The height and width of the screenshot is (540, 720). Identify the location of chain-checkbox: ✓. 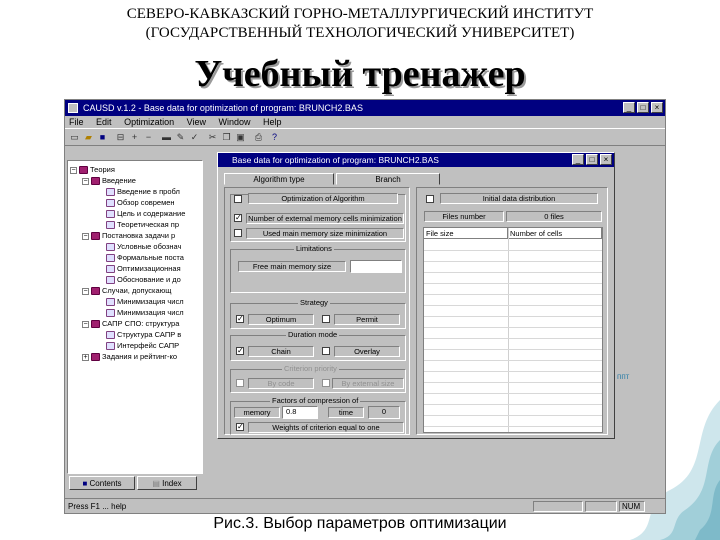
(240, 351).